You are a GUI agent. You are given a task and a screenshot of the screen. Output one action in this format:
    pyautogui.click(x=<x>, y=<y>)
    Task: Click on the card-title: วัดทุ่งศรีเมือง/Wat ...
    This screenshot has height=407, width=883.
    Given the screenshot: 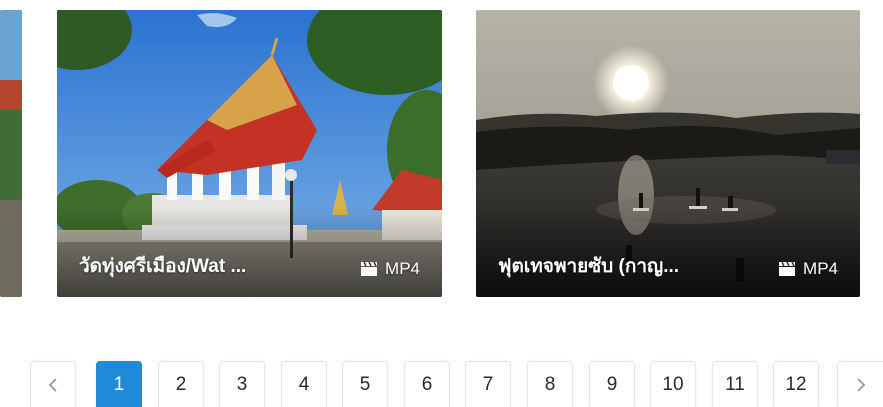 What is the action you would take?
    pyautogui.click(x=163, y=266)
    